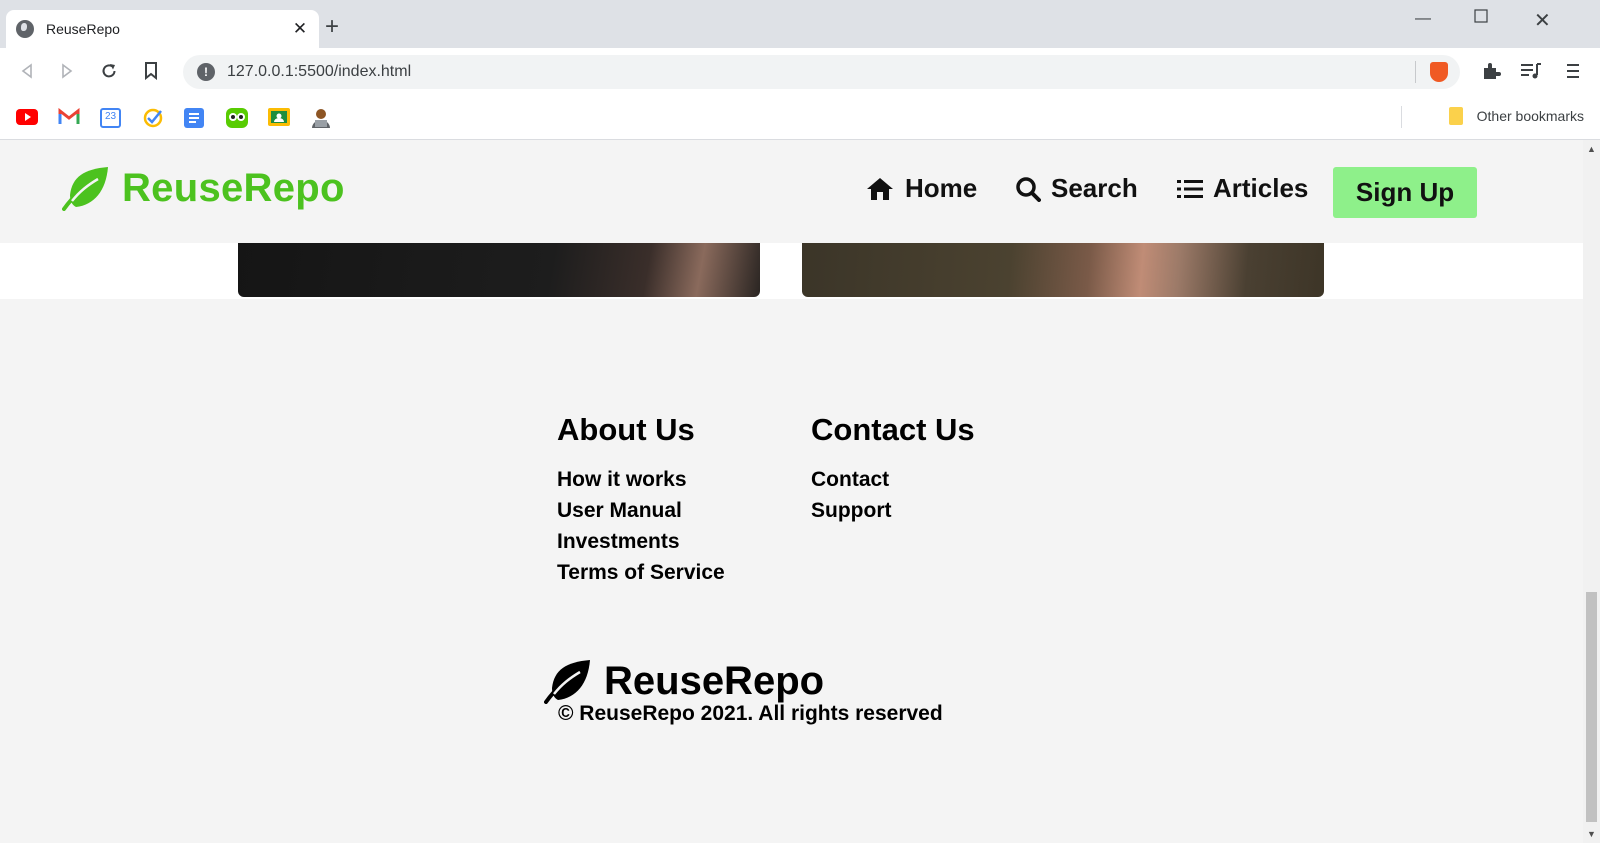 This screenshot has height=843, width=1600. Describe the element at coordinates (1028, 189) in the screenshot. I see `search-icon` at that location.